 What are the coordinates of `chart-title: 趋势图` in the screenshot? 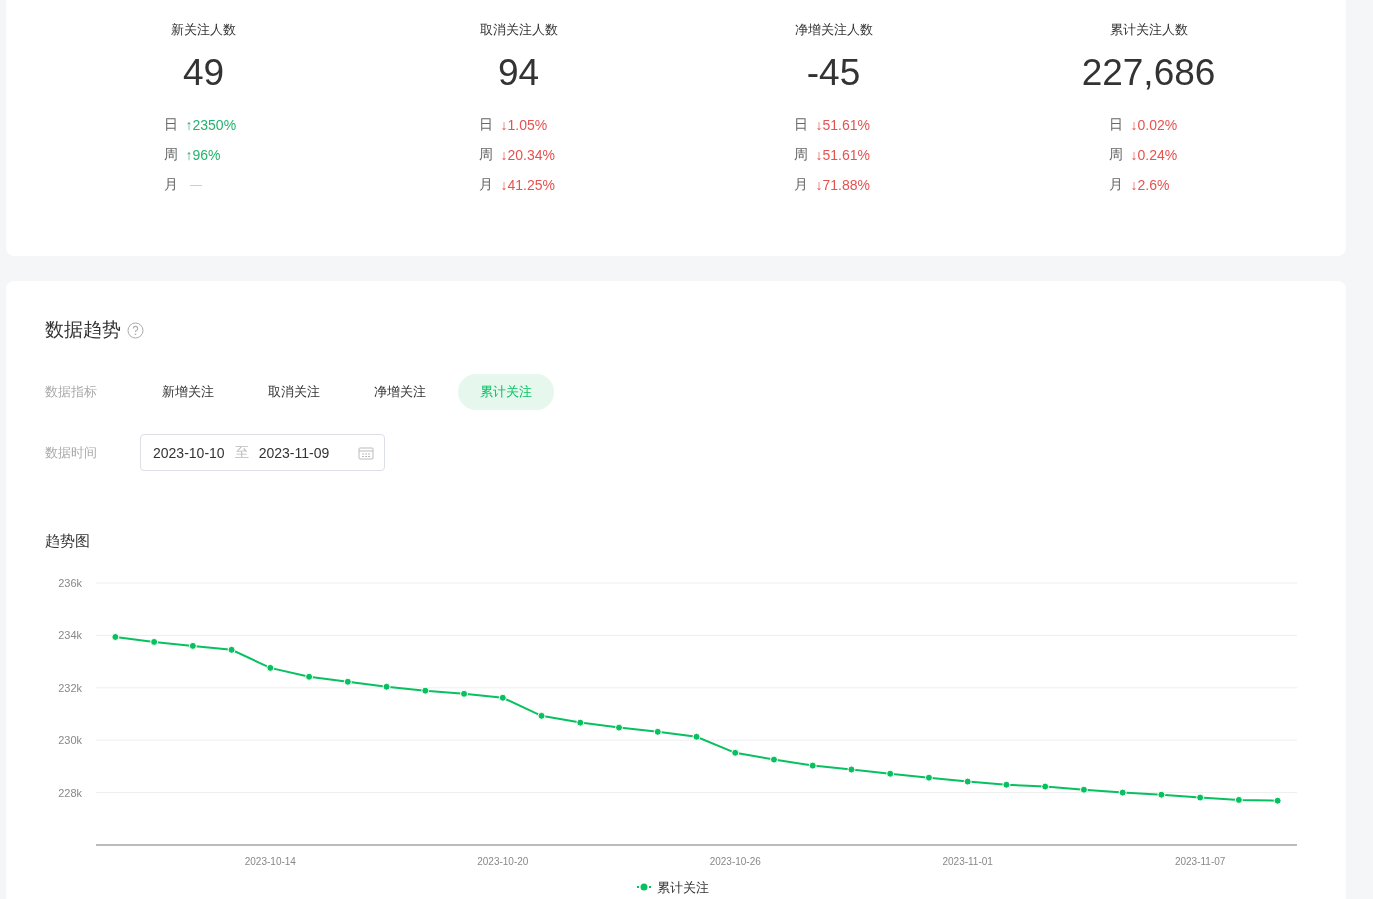 It's located at (68, 541).